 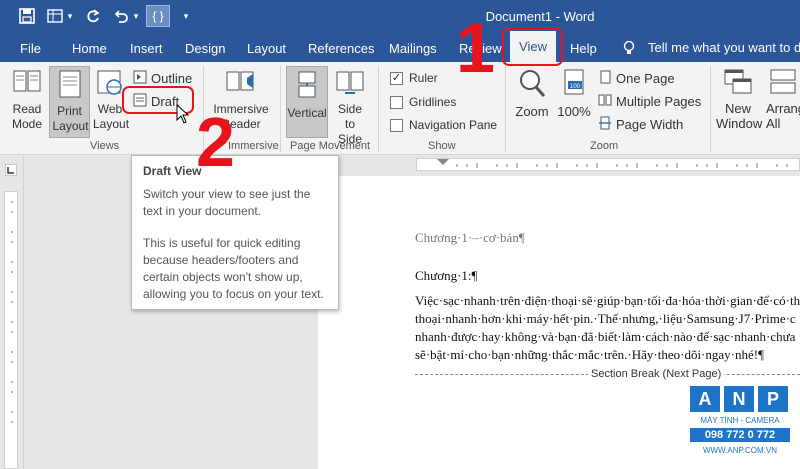 I want to click on multiple-pages-icon, so click(x=605, y=101).